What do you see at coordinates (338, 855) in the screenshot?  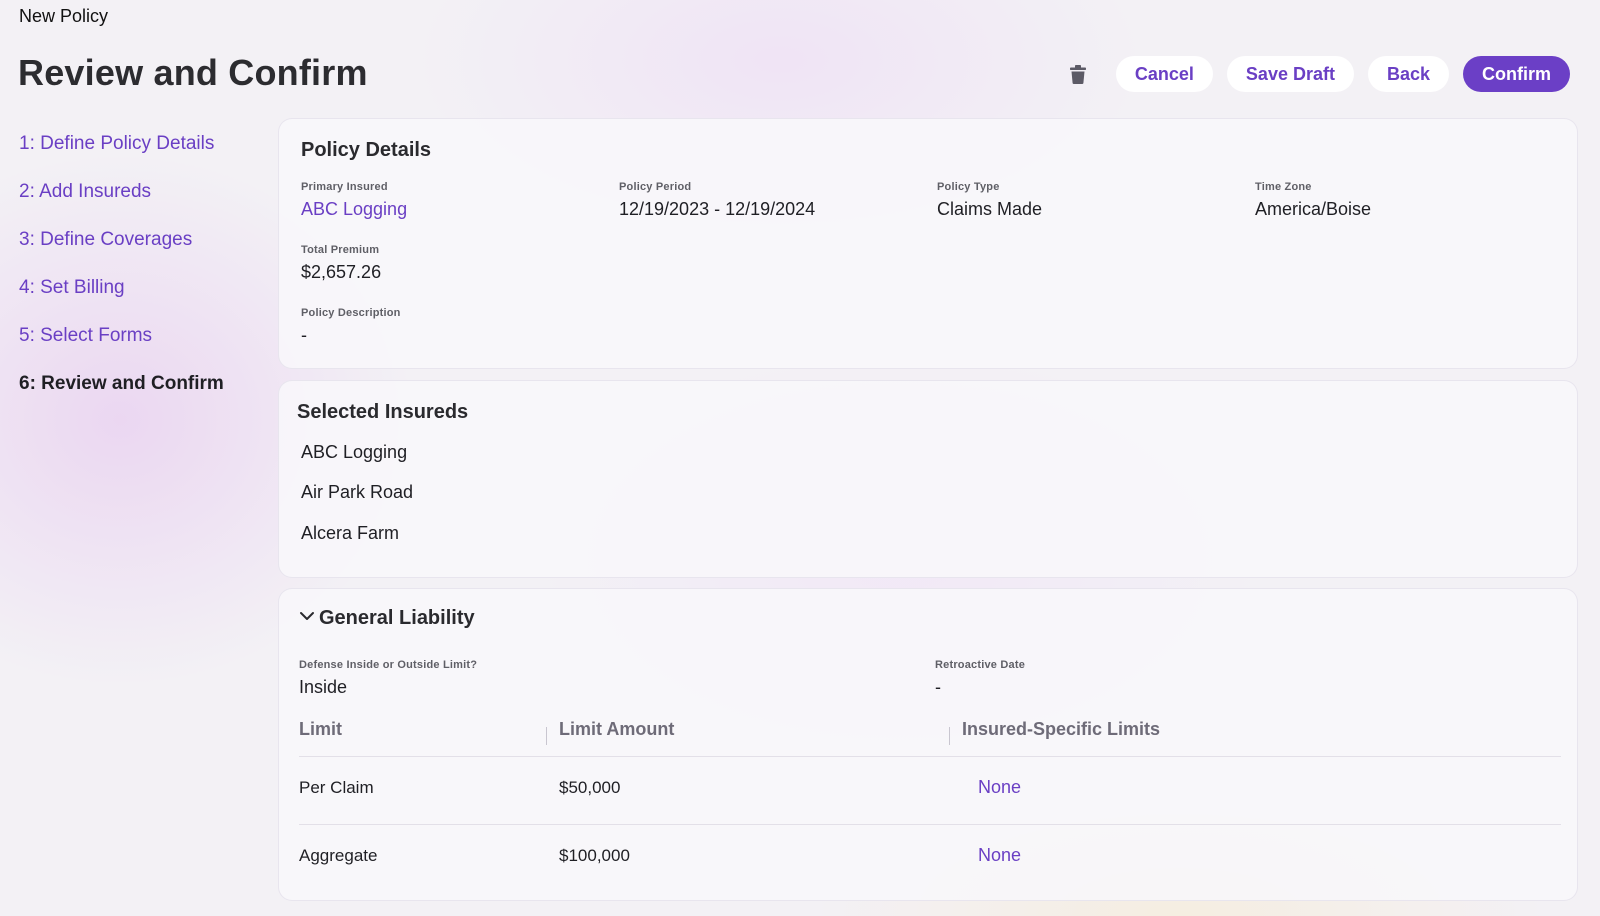 I see `limit-cell: Aggregate` at bounding box center [338, 855].